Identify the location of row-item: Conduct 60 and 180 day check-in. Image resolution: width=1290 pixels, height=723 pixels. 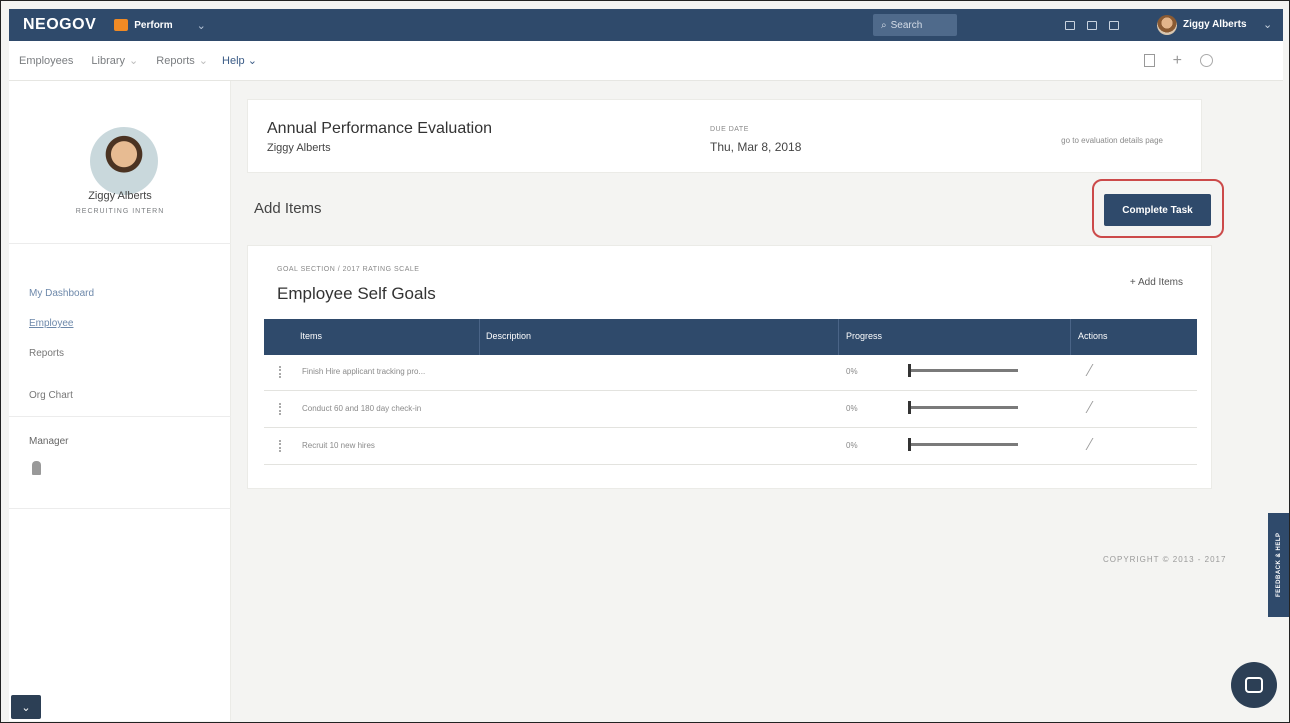
(361, 408).